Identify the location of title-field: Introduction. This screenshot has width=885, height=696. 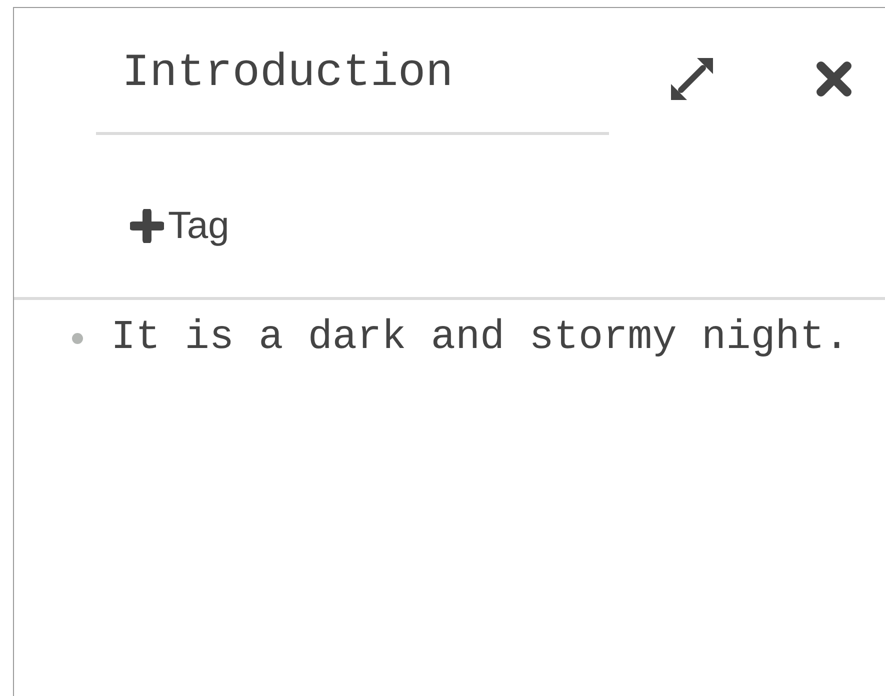
(352, 89).